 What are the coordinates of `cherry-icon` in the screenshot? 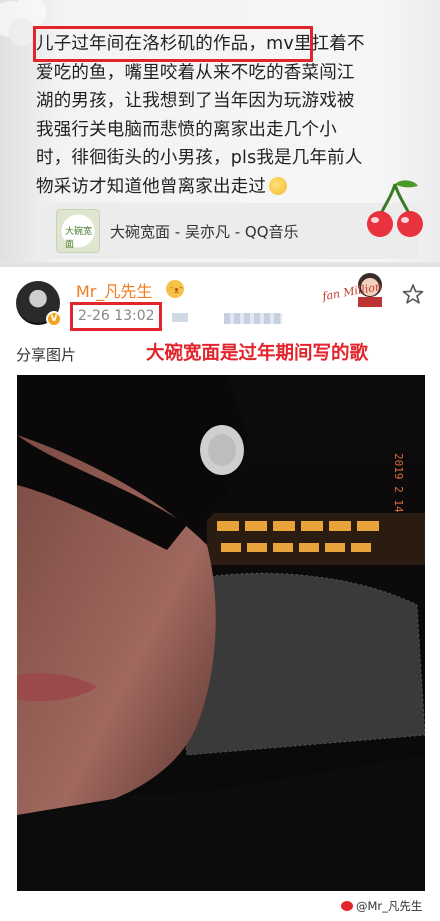 It's located at (395, 208).